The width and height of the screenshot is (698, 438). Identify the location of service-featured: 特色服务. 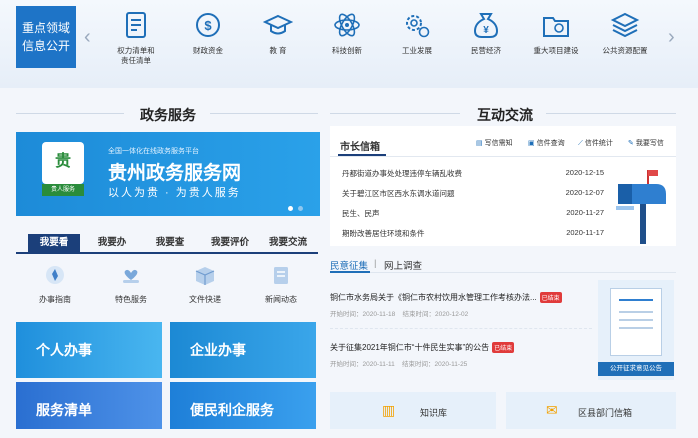
(131, 284).